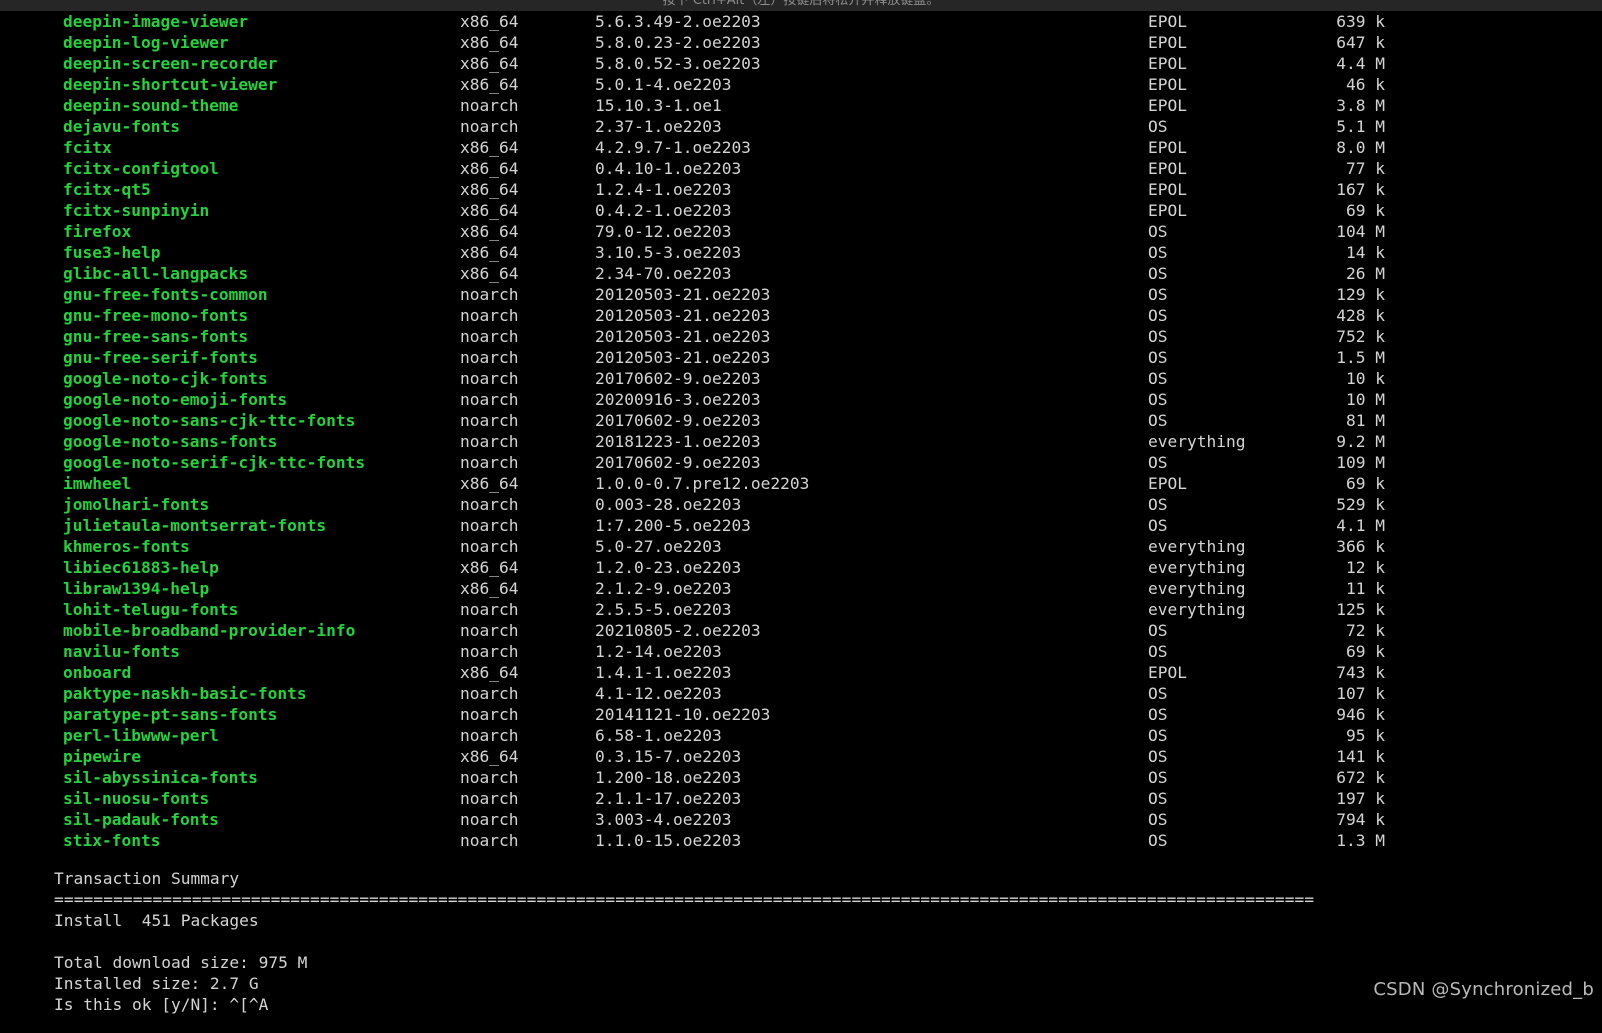 This screenshot has width=1602, height=1033. What do you see at coordinates (141, 567) in the screenshot?
I see `package-name: libiec61883-help` at bounding box center [141, 567].